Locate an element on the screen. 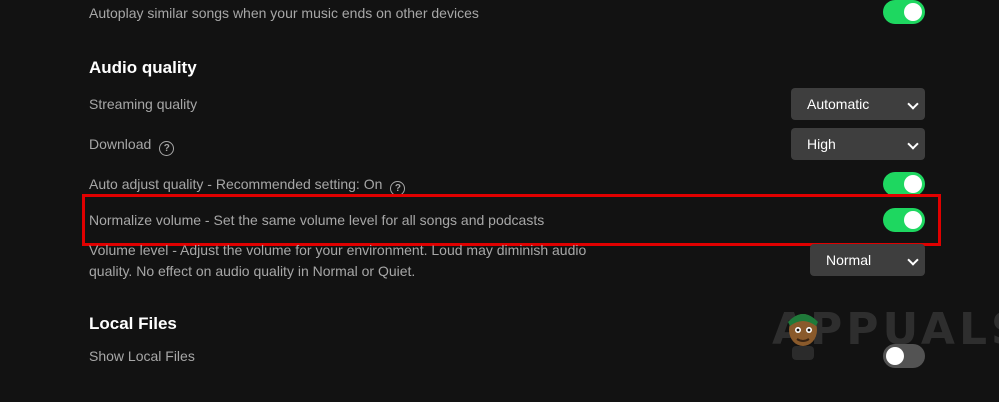  help-icon: ? is located at coordinates (167, 148).